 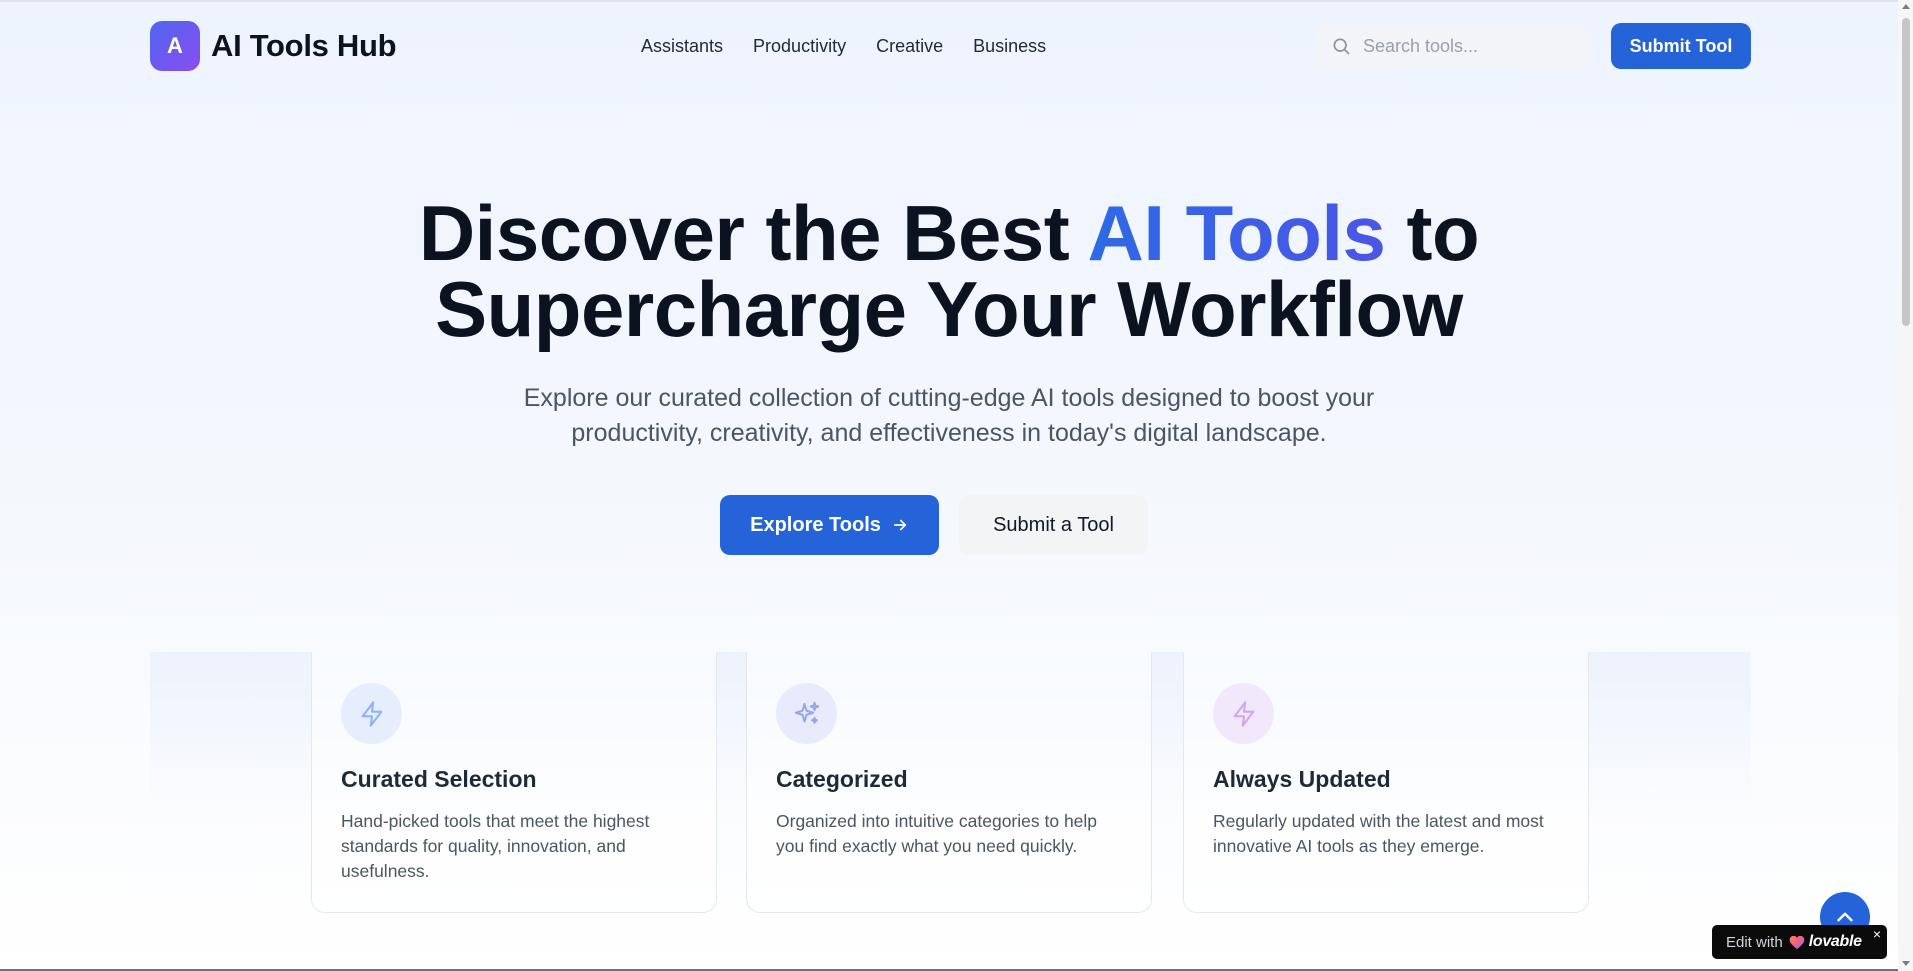 What do you see at coordinates (1877, 934) in the screenshot?
I see `close-icon: ×` at bounding box center [1877, 934].